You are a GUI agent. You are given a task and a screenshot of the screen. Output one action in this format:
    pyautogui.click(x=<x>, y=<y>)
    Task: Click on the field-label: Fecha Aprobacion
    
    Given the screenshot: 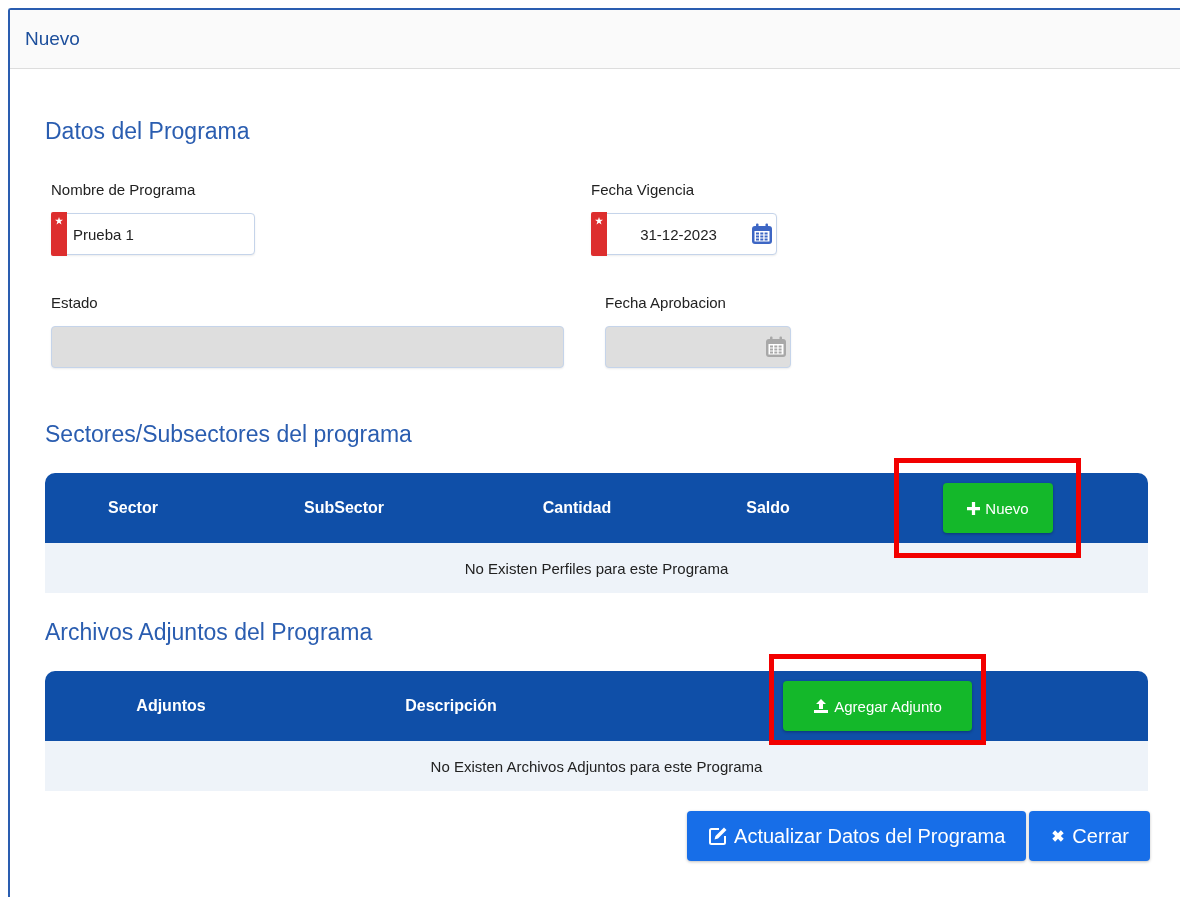 What is the action you would take?
    pyautogui.click(x=666, y=303)
    